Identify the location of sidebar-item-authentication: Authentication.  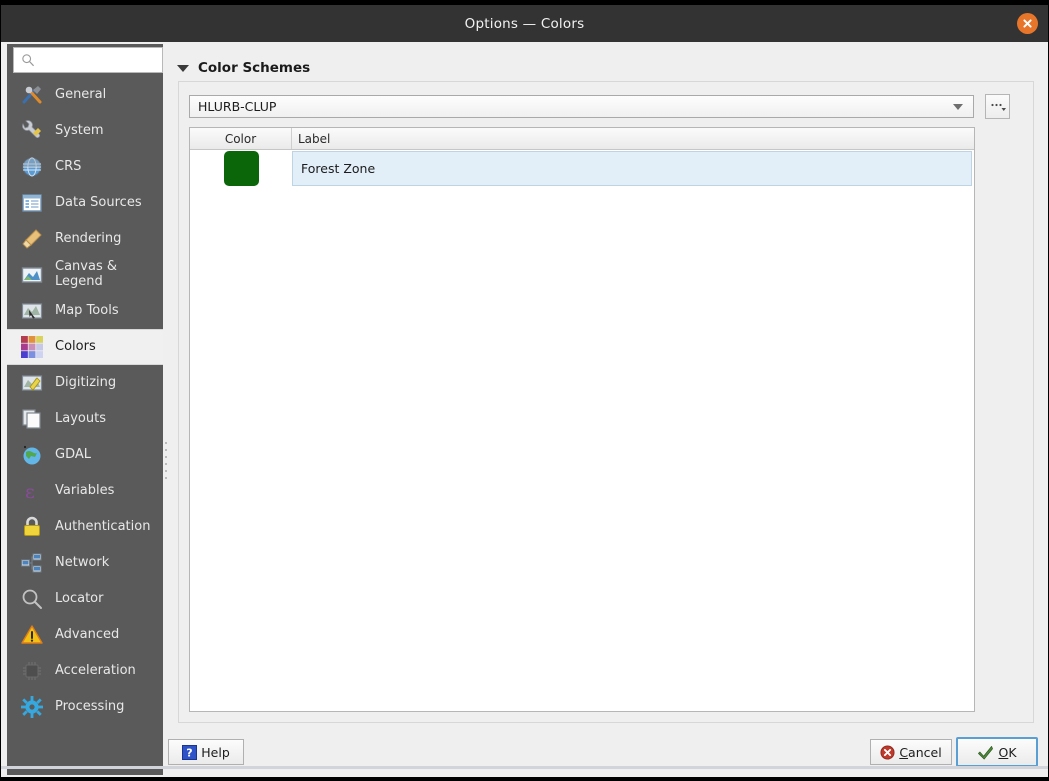
(85, 527).